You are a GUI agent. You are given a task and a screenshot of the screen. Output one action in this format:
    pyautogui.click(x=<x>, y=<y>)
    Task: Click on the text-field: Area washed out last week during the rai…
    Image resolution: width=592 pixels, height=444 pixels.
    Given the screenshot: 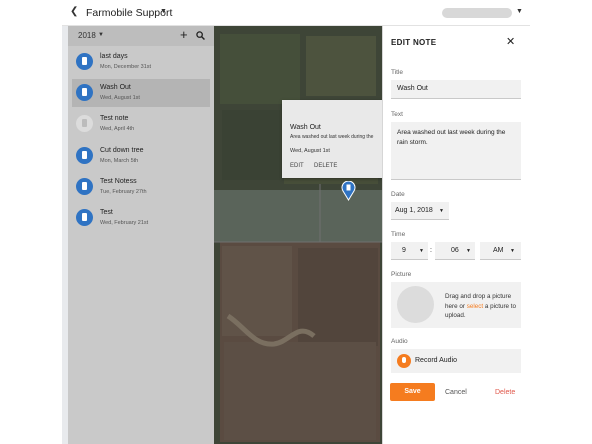 What is the action you would take?
    pyautogui.click(x=456, y=151)
    